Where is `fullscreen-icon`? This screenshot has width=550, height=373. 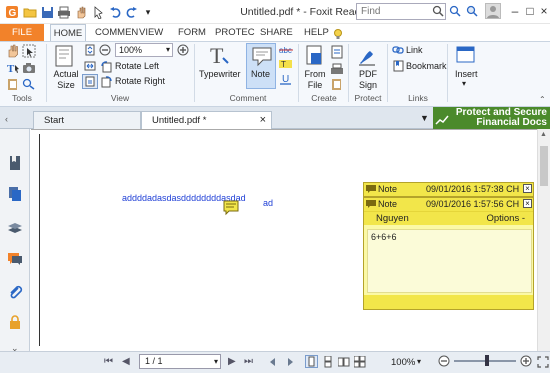 fullscreen-icon is located at coordinates (543, 362).